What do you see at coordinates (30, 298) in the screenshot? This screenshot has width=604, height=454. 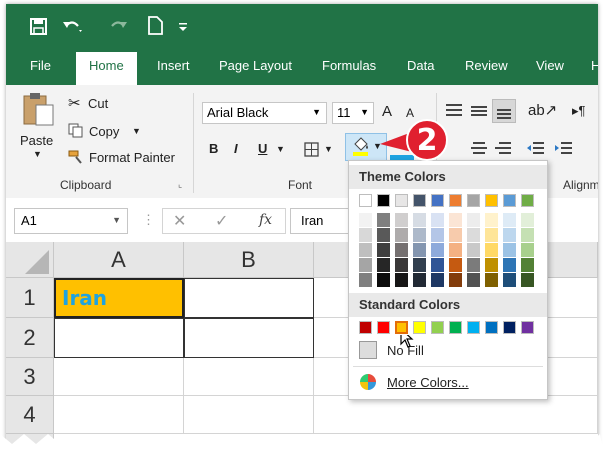 I see `row-header-1: 1` at bounding box center [30, 298].